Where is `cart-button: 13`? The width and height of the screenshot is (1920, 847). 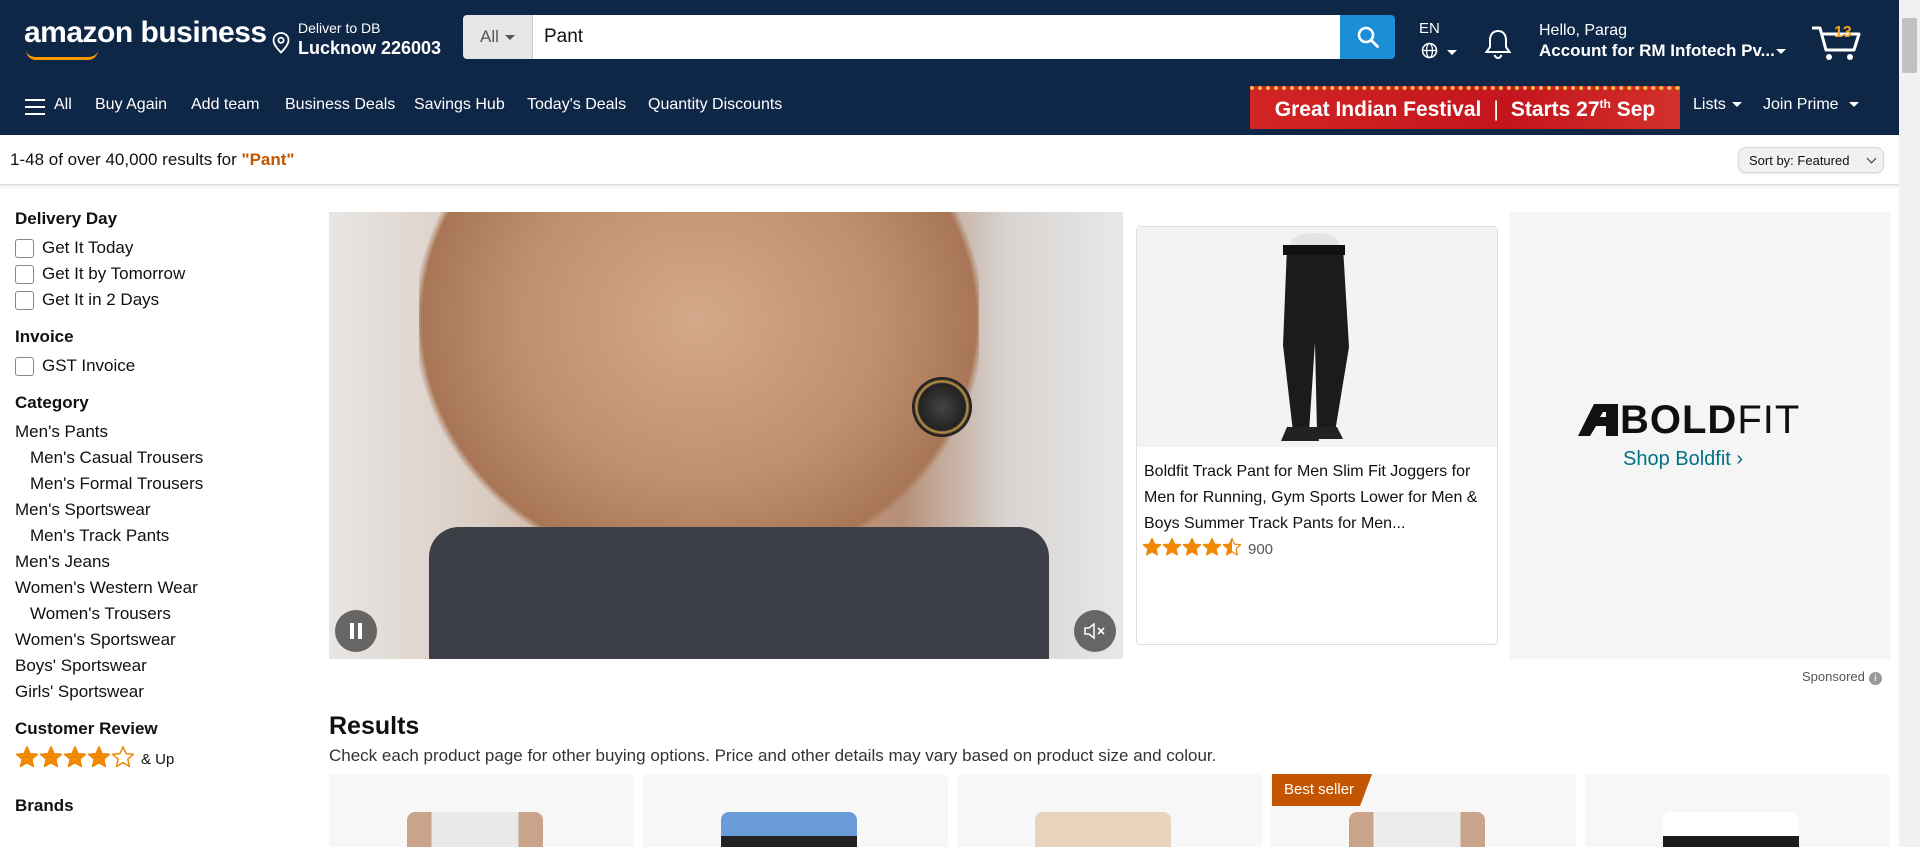
cart-button: 13 is located at coordinates (1836, 44).